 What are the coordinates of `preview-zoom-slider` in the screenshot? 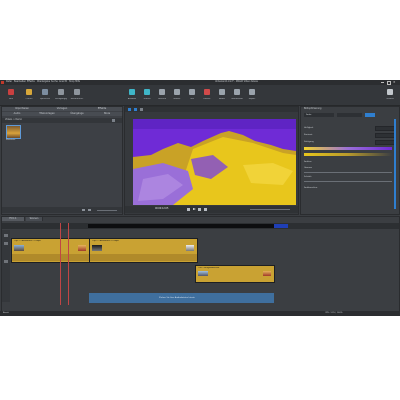 It's located at (270, 209).